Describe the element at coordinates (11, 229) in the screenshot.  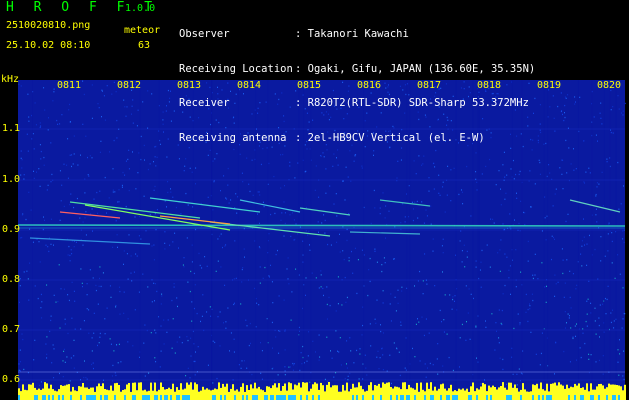
I see `y-tick-label: 0.9` at that location.